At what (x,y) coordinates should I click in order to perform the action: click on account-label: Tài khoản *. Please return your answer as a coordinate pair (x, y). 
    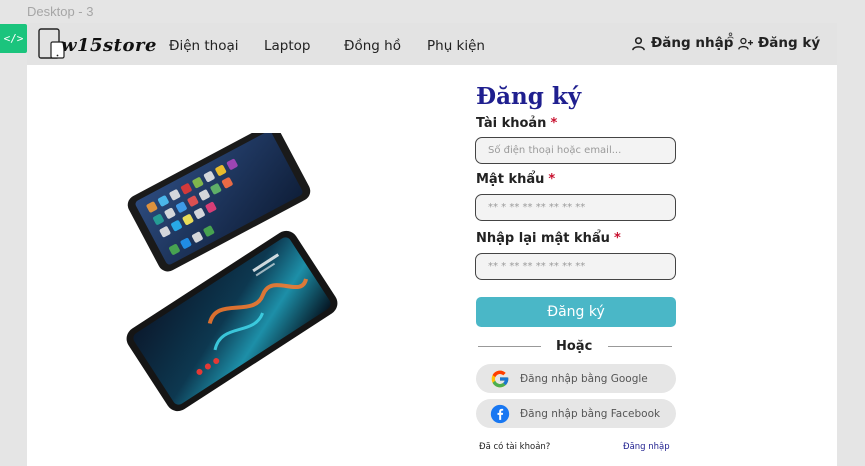
    Looking at the image, I should click on (517, 123).